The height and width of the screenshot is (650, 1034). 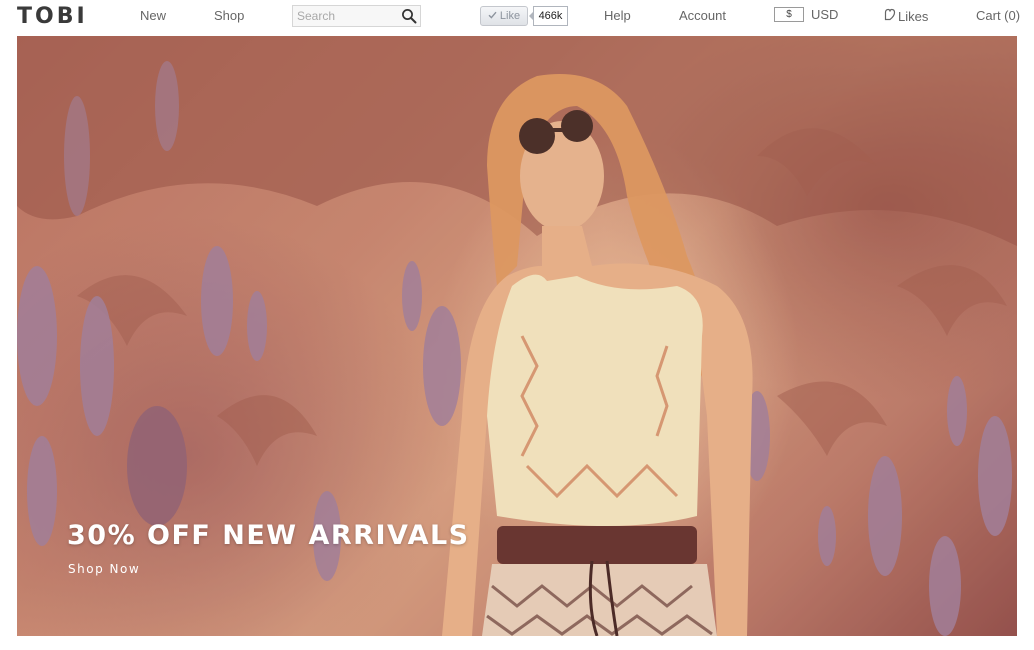 I want to click on nav-likes: Likes, so click(x=905, y=16).